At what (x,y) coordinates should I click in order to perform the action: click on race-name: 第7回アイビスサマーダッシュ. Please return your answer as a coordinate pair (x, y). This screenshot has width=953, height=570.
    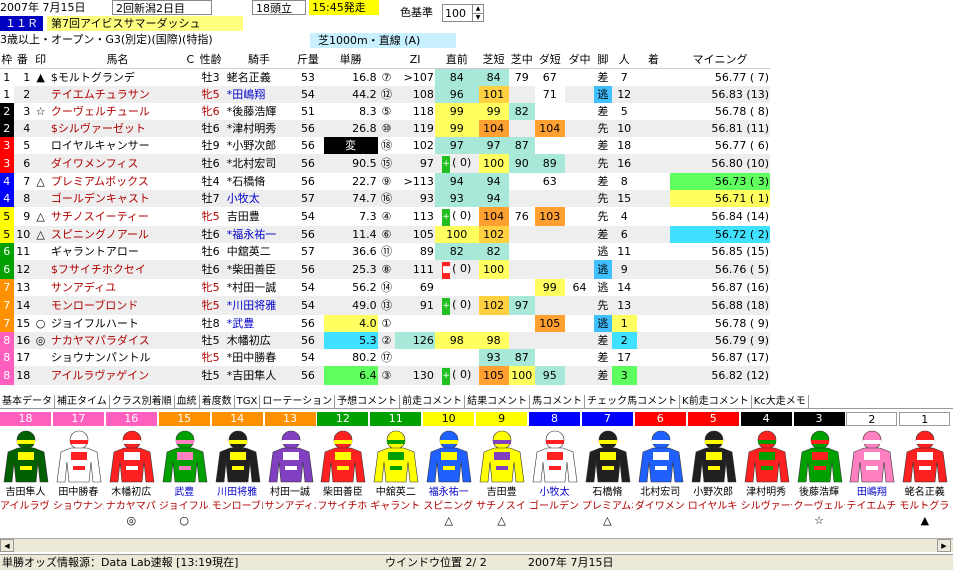
    Looking at the image, I should click on (145, 23).